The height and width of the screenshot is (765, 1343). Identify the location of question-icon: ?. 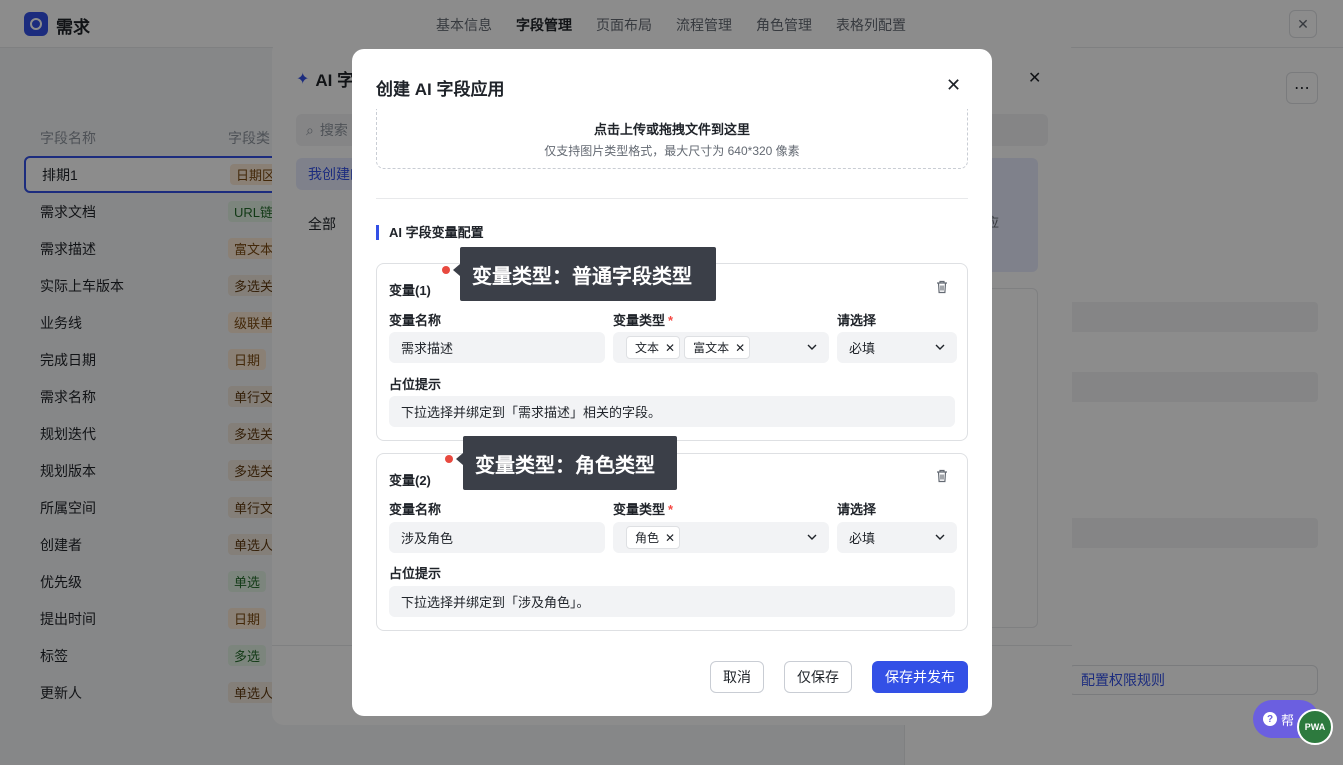
(1270, 719).